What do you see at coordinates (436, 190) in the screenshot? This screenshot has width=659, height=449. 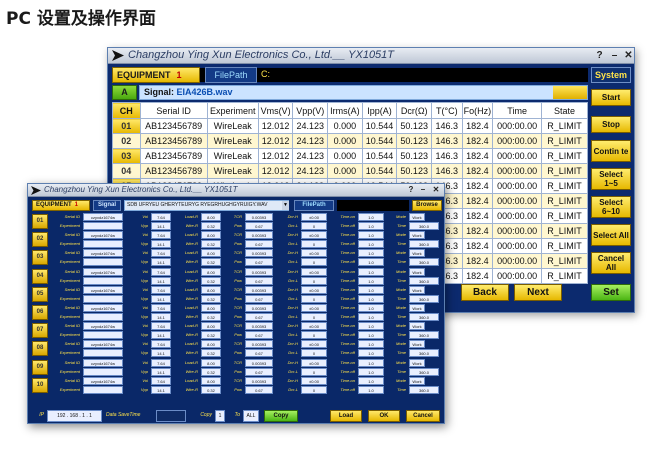 I see `close-button: ✕` at bounding box center [436, 190].